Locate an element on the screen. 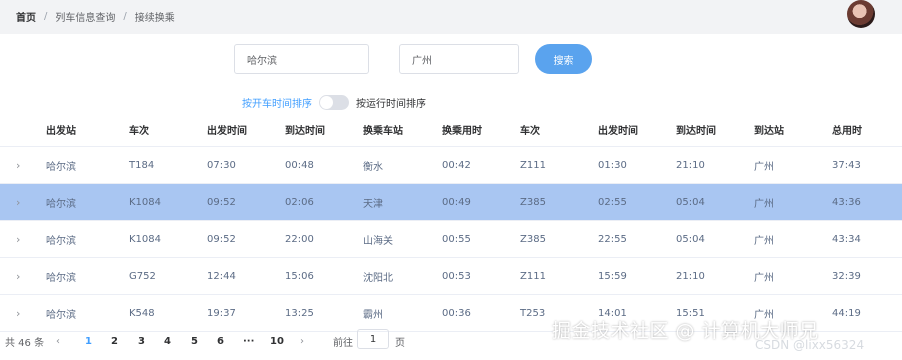 This screenshot has width=902, height=360. cell-total-duration: 43:36 is located at coordinates (846, 202).